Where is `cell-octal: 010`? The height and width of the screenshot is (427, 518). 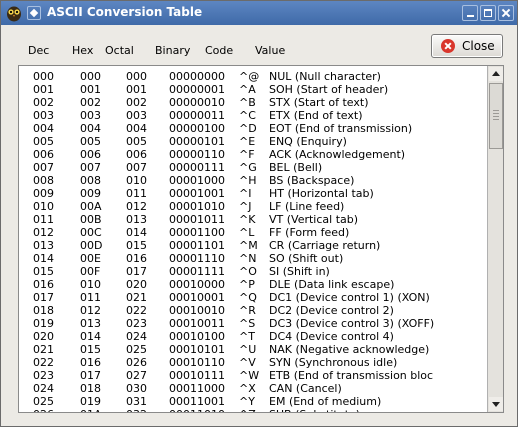 cell-octal: 010 is located at coordinates (136, 180).